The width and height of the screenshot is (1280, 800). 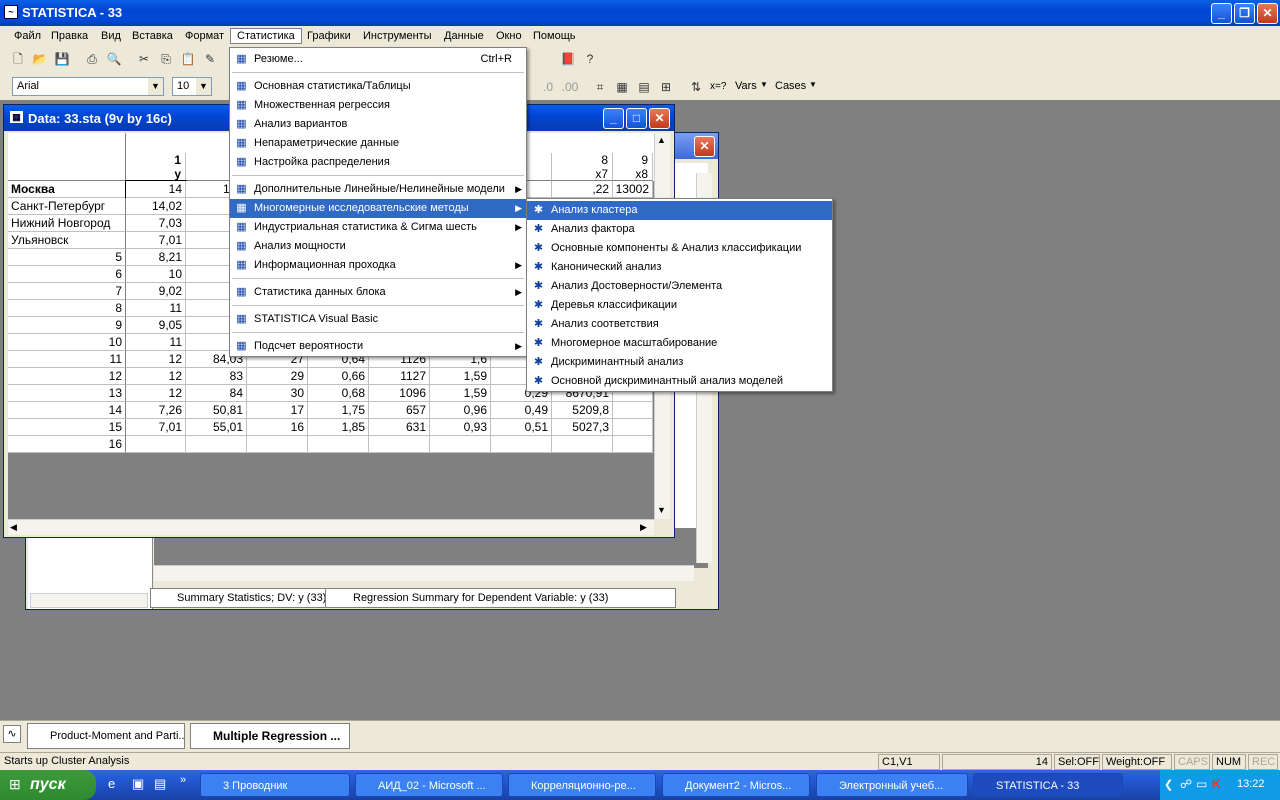 What do you see at coordinates (378, 319) in the screenshot?
I see `stats-menu-item: ▦ STATISTICA Visual Basic` at bounding box center [378, 319].